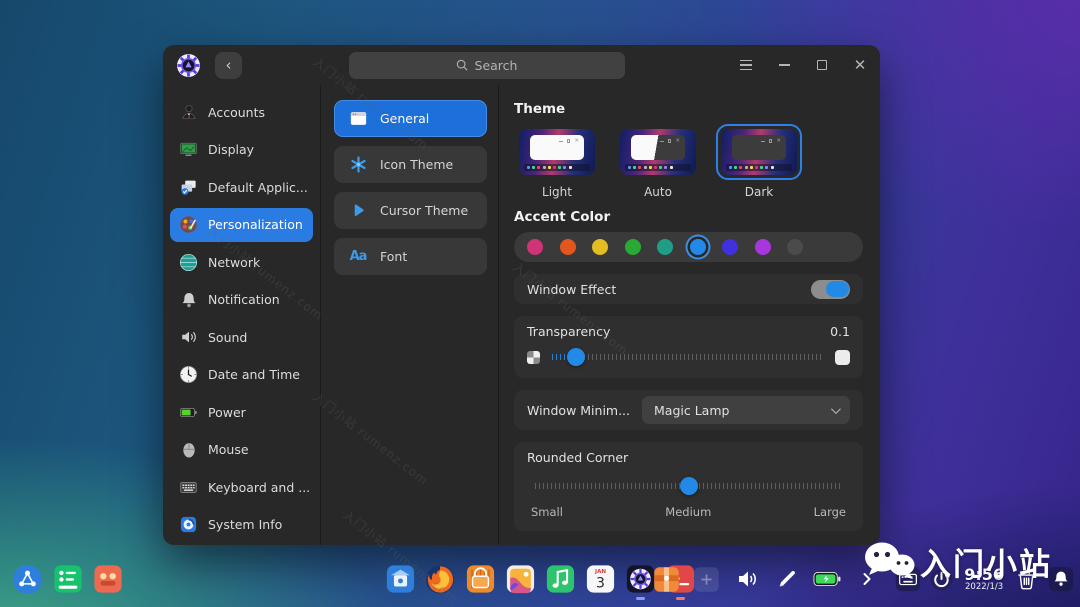 The height and width of the screenshot is (607, 1080). I want to click on minimize-button, so click(784, 65).